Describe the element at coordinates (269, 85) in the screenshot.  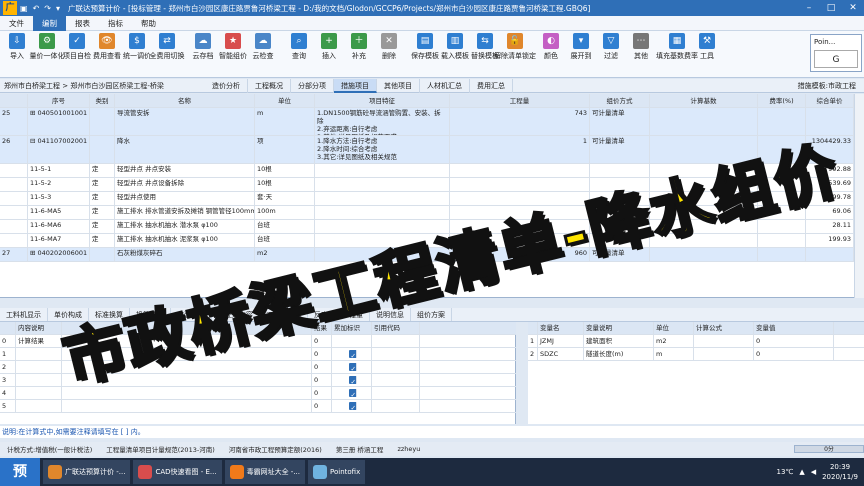
I see `tab-1: 工程概况` at that location.